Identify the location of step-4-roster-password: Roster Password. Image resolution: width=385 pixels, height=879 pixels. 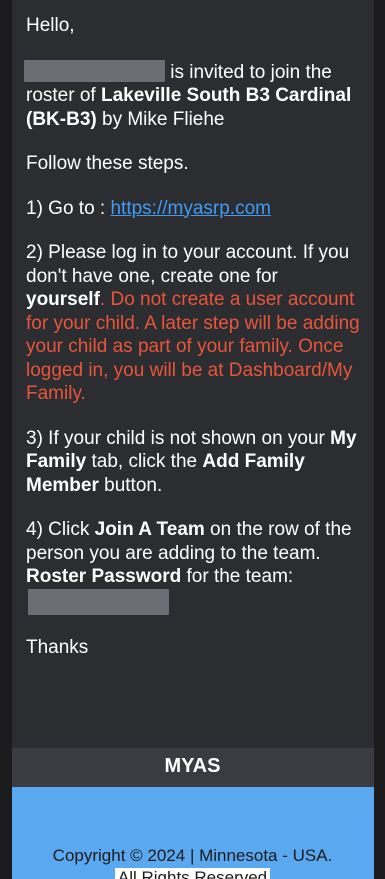
(104, 576).